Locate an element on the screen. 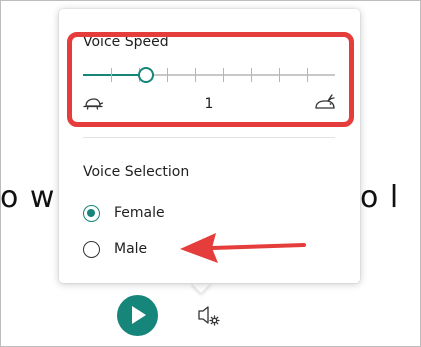  reading-text-left: o w is located at coordinates (28, 197).